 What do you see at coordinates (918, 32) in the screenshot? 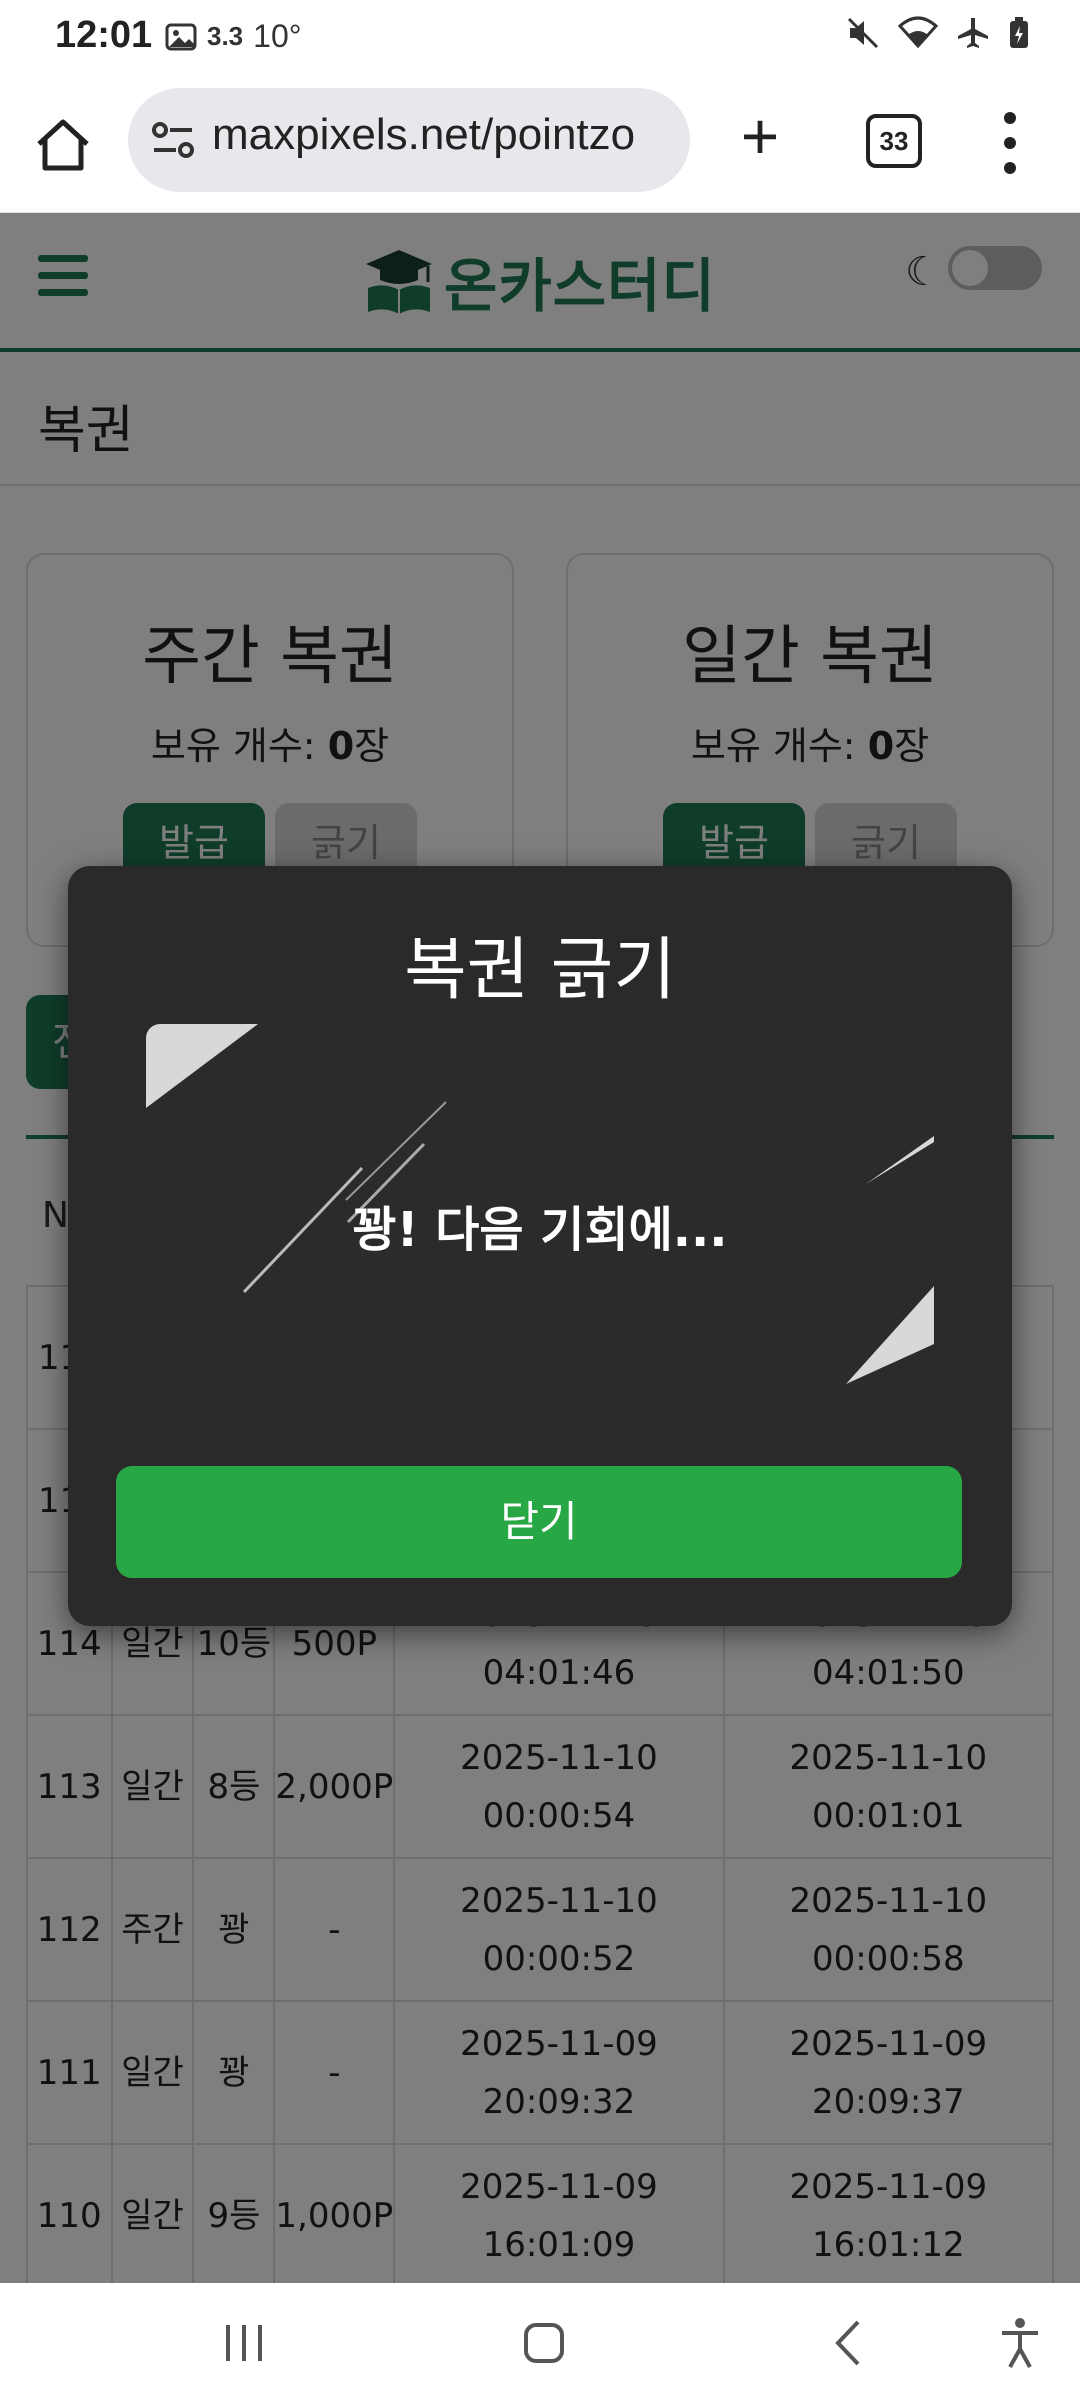
I see `wifi-icon` at bounding box center [918, 32].